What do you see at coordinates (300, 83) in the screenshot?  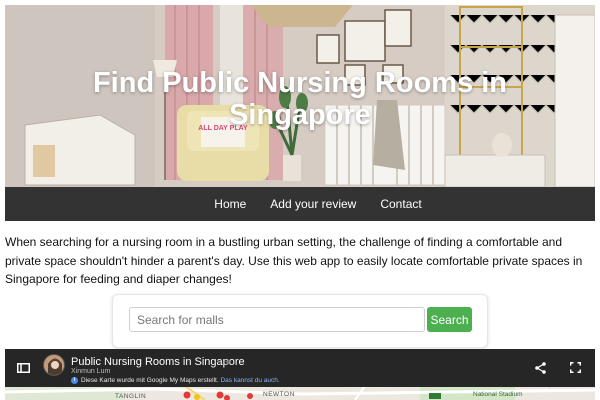 I see `page-title-line-1: Find Public Nursing Rooms in` at bounding box center [300, 83].